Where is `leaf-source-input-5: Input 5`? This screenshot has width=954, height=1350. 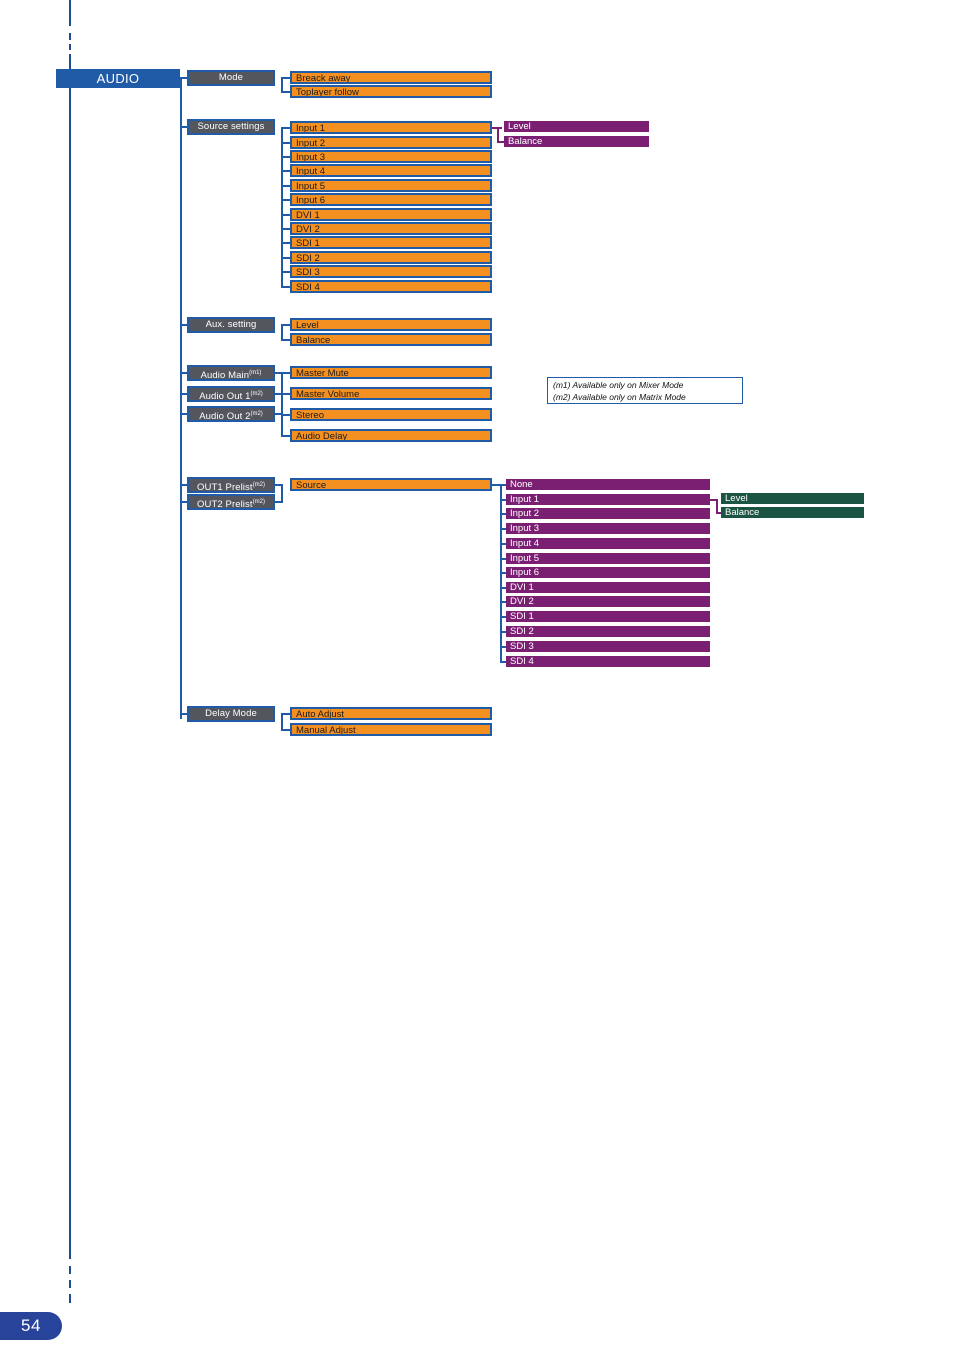
leaf-source-input-5: Input 5 is located at coordinates (391, 185).